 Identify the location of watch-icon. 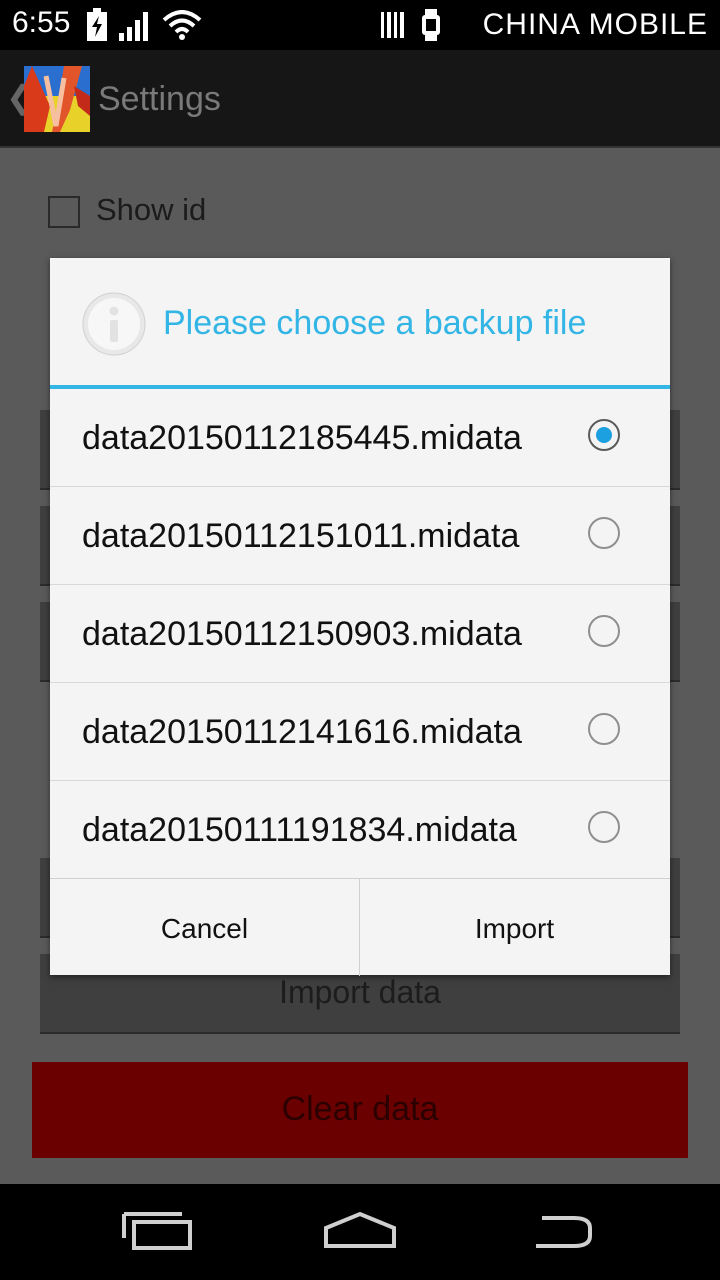
(431, 25).